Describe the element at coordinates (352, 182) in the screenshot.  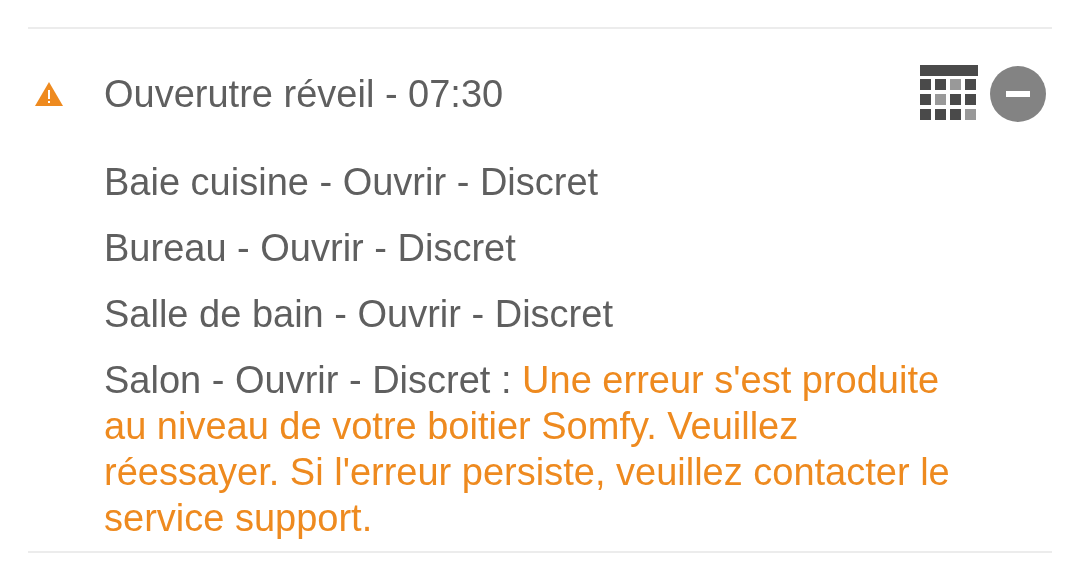
I see `action-line: Baie cuisine - Ouvrir - Discret` at that location.